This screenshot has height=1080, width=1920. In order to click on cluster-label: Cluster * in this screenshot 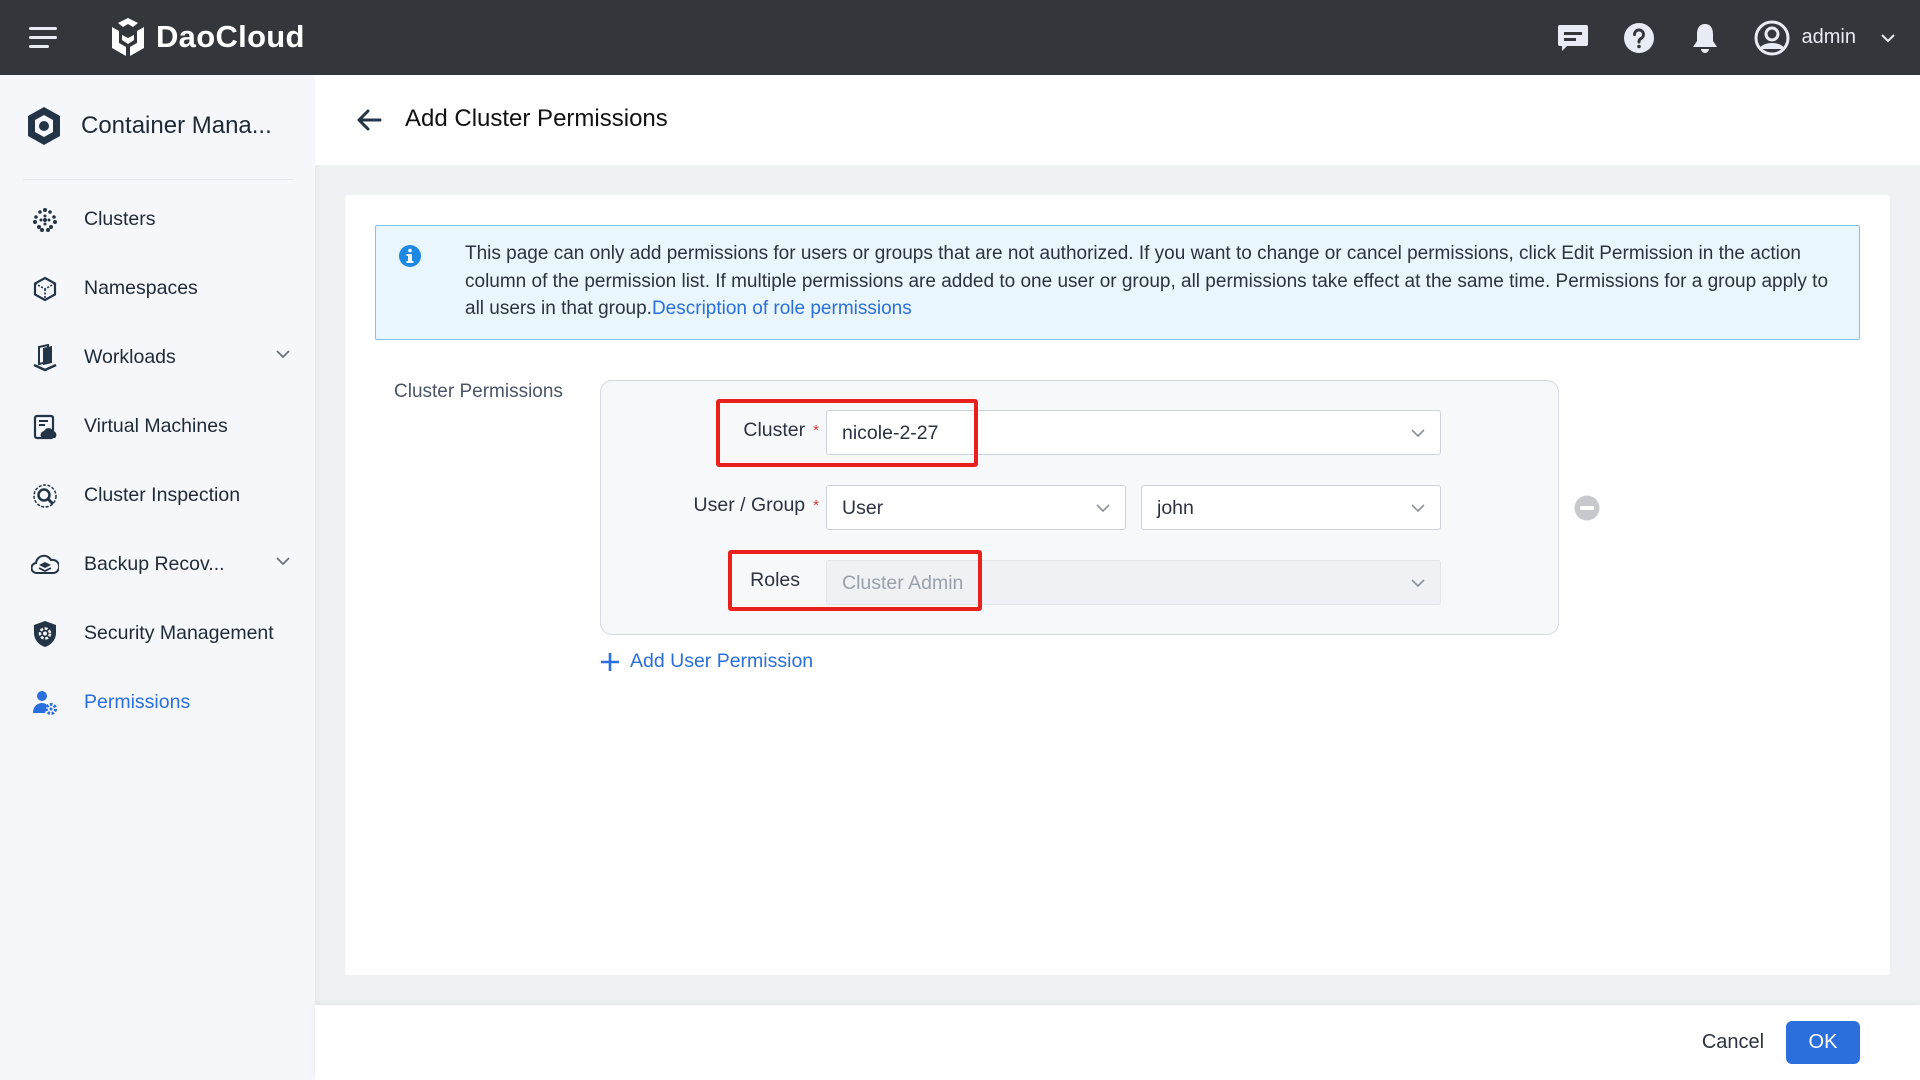, I will do `click(781, 430)`.